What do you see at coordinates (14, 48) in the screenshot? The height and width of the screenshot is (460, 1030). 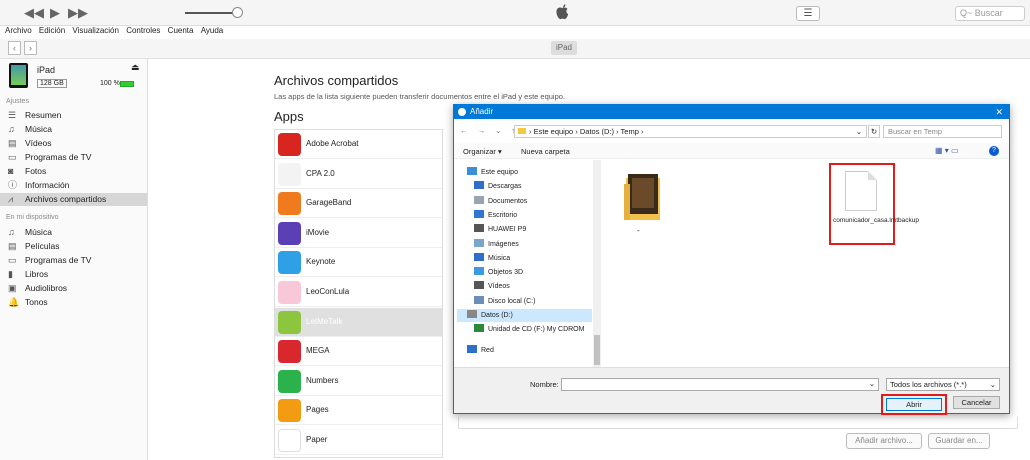 I see `back-button: ‹` at bounding box center [14, 48].